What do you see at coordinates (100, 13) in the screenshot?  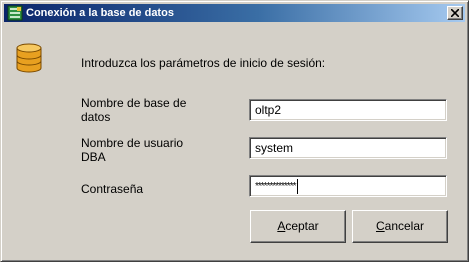 I see `window-title: Conexión a la base de datos` at bounding box center [100, 13].